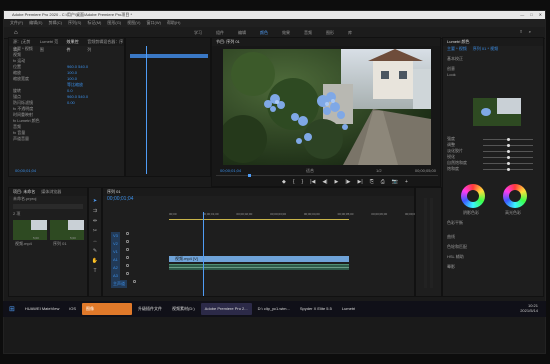 The image size is (550, 364). What do you see at coordinates (324, 182) in the screenshot?
I see `transport-button-icon: ◀|` at bounding box center [324, 182].